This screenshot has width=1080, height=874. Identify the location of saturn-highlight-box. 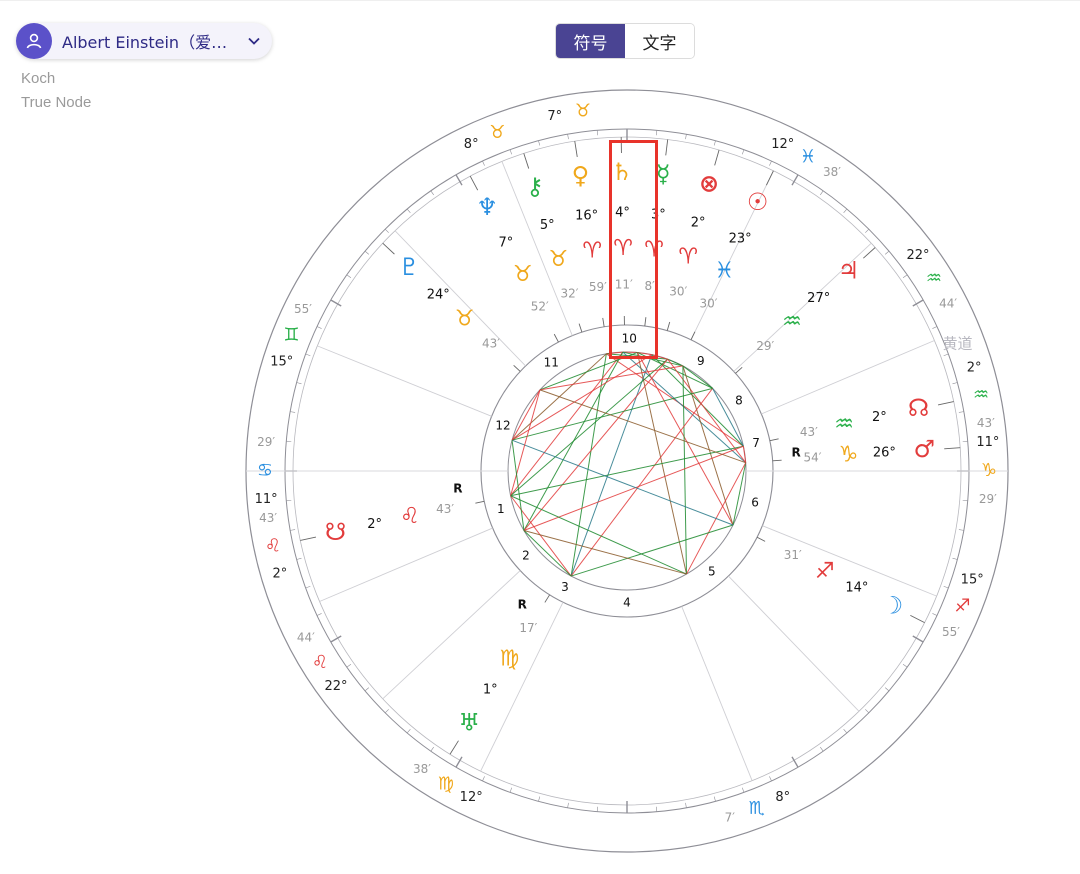
(633, 249).